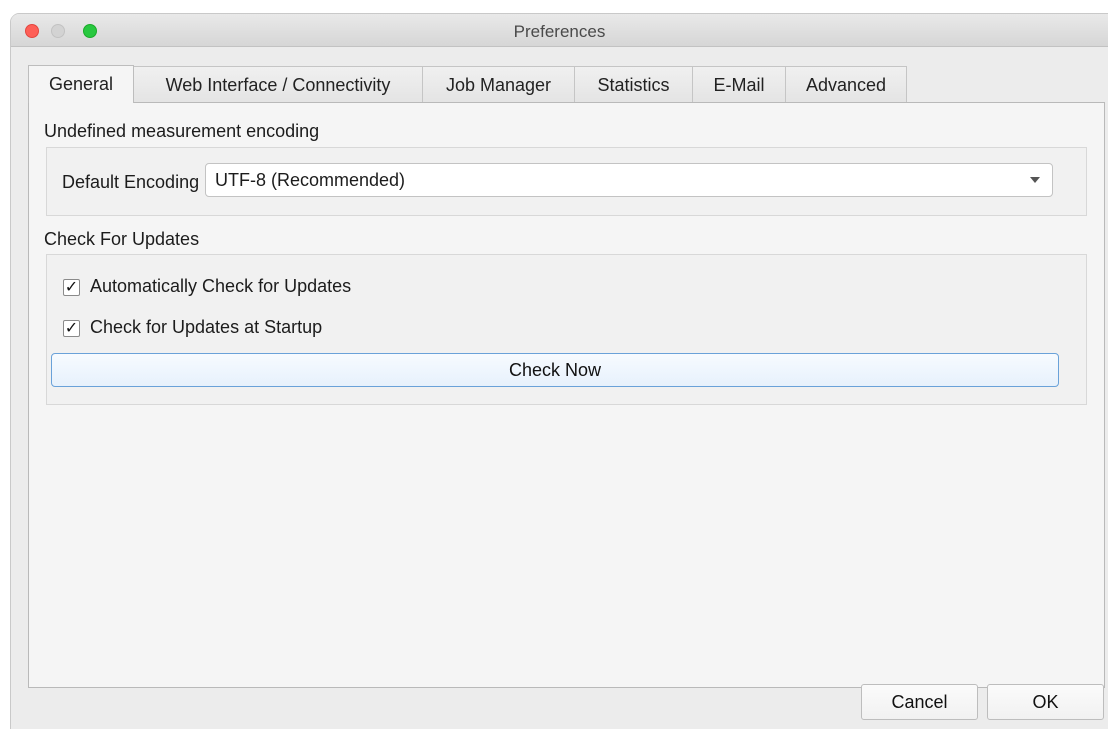  Describe the element at coordinates (122, 239) in the screenshot. I see `updates-section-title: Check For Updates` at that location.